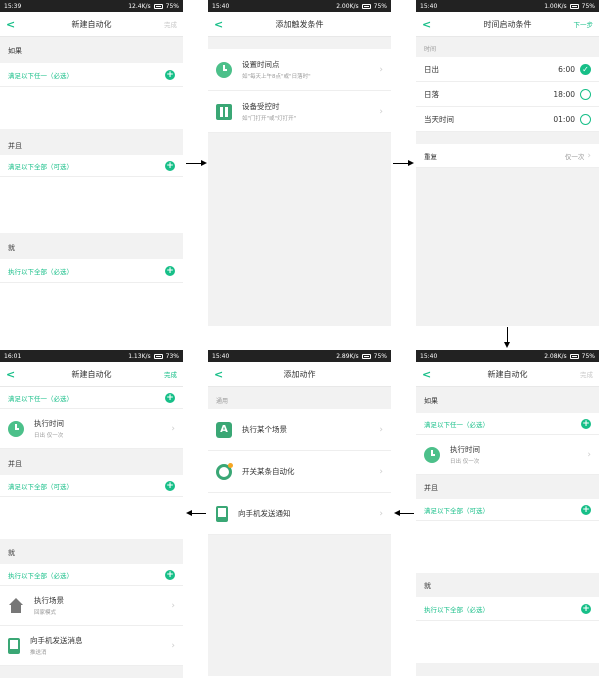 The height and width of the screenshot is (678, 600). I want to click on action-run-scene: A 执行某个场景 ›, so click(299, 430).